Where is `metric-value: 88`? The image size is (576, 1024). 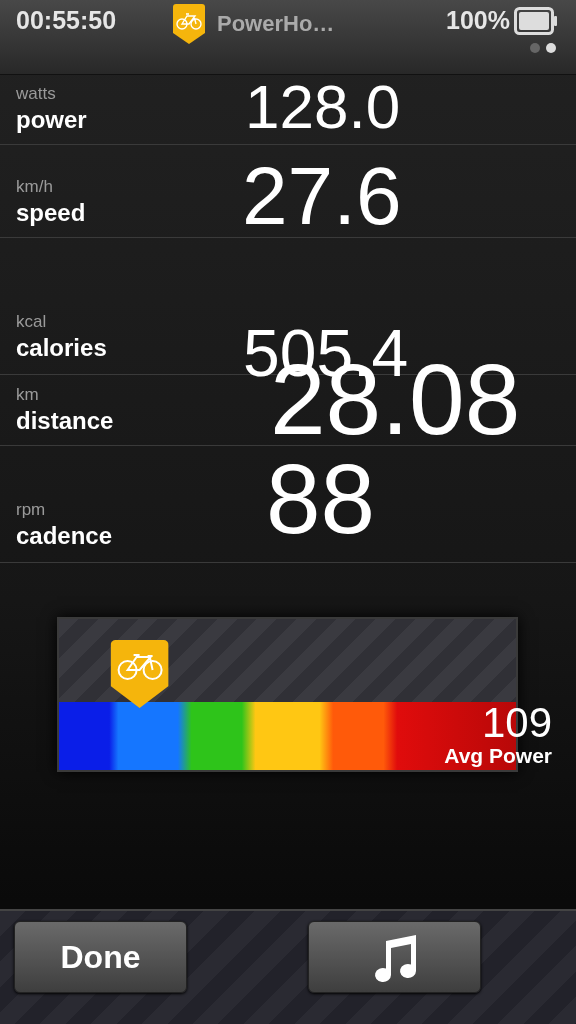
metric-value: 88 is located at coordinates (320, 499).